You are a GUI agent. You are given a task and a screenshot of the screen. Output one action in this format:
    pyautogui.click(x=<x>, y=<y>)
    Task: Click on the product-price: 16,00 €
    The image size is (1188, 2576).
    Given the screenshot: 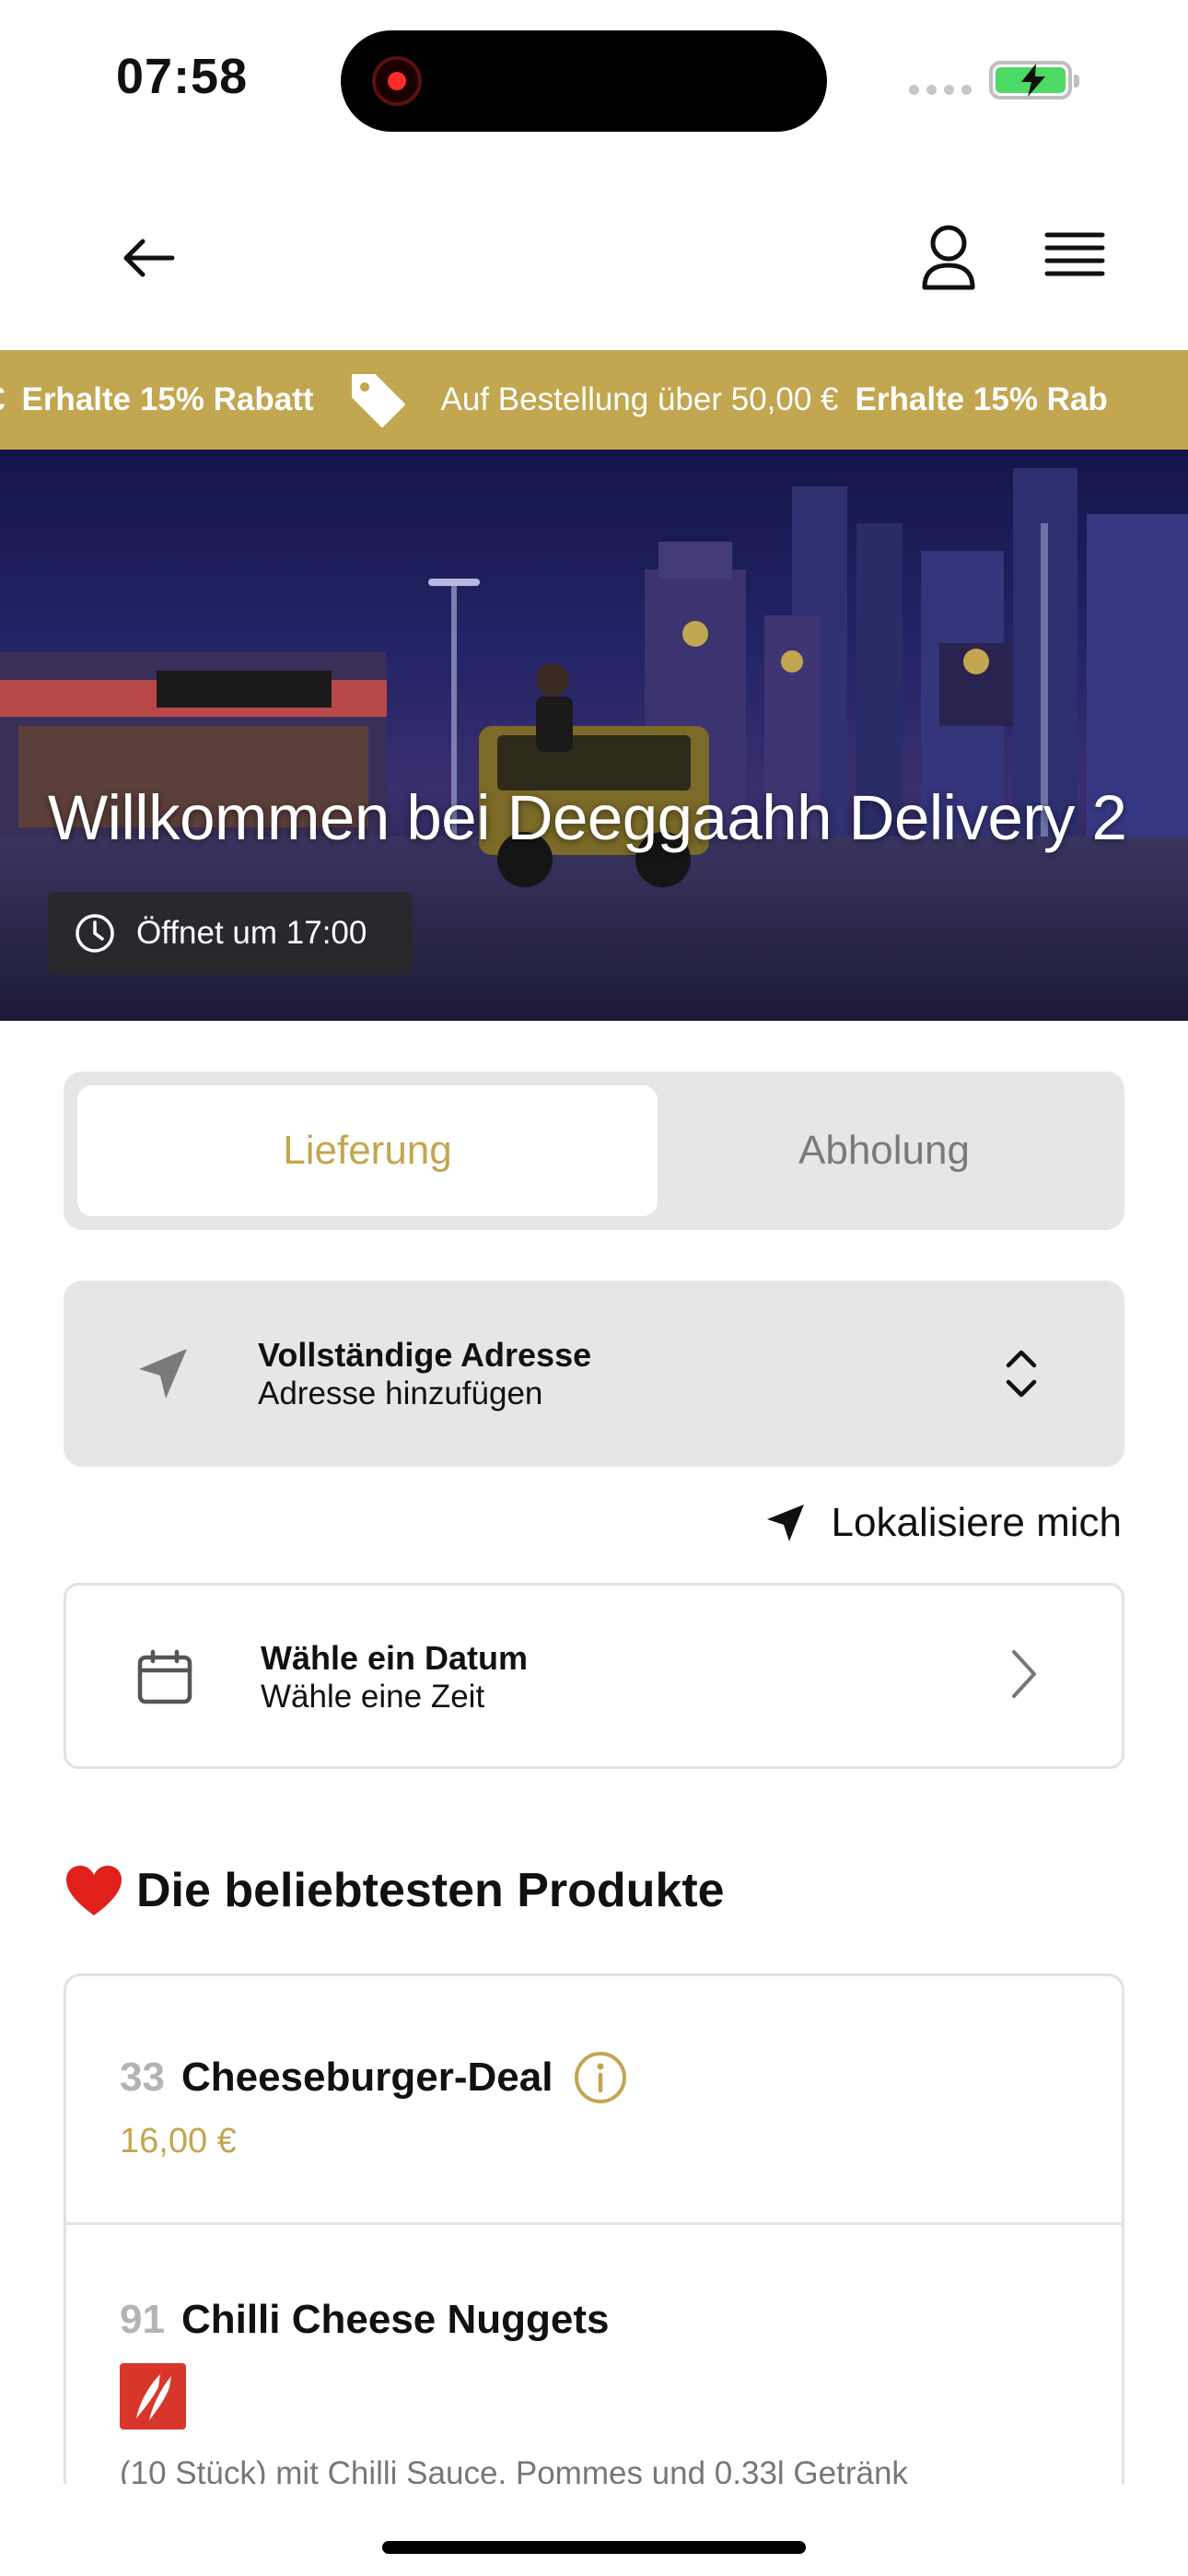 What is the action you would take?
    pyautogui.click(x=178, y=2141)
    